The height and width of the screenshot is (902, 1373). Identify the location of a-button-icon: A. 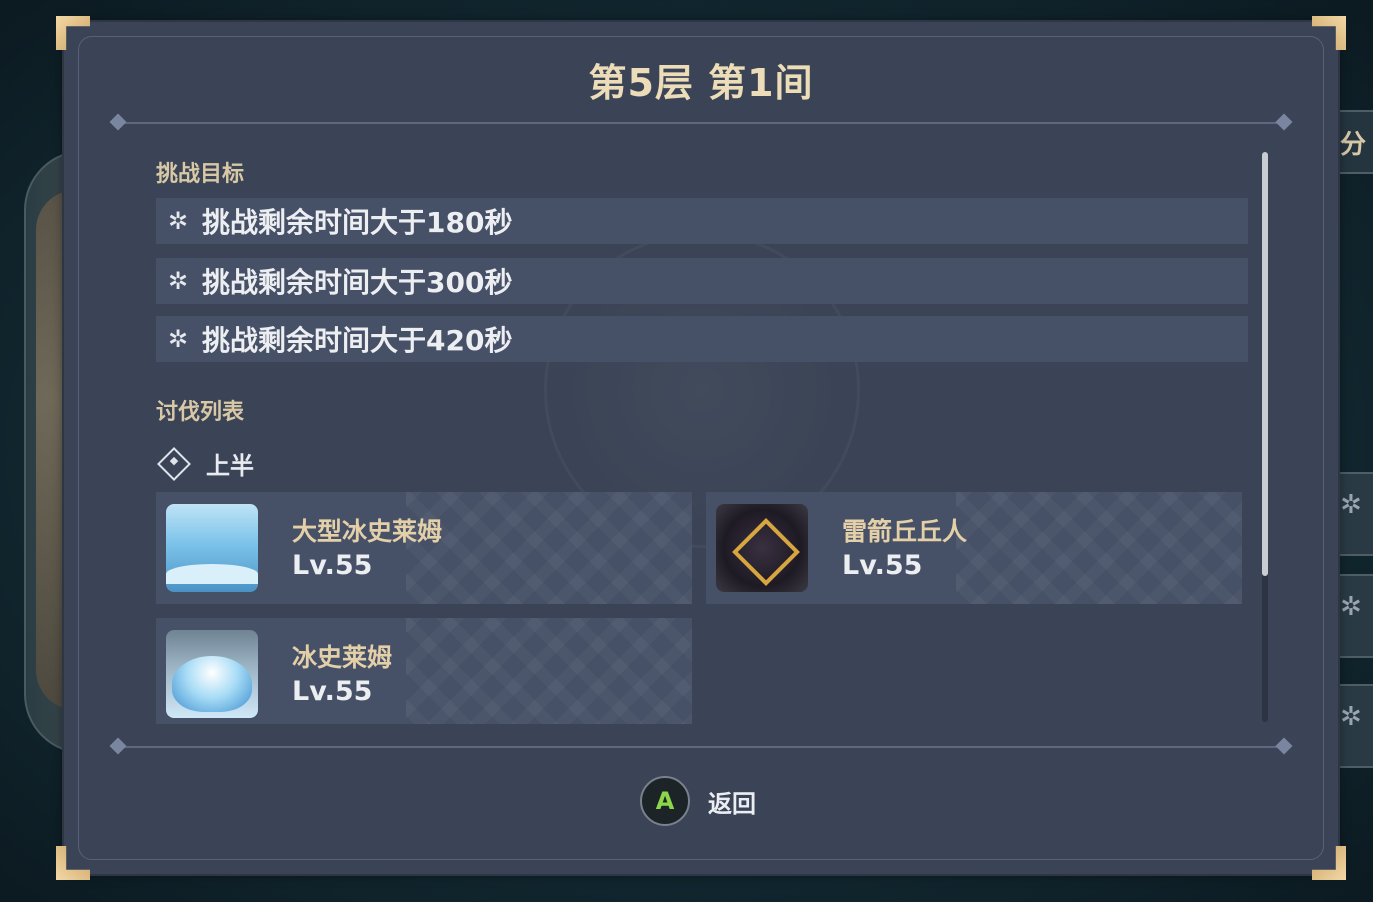
(665, 801).